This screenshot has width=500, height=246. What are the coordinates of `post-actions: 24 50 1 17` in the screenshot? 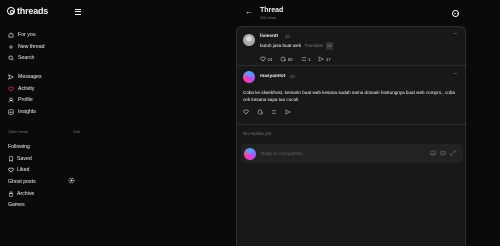 It's located at (299, 59).